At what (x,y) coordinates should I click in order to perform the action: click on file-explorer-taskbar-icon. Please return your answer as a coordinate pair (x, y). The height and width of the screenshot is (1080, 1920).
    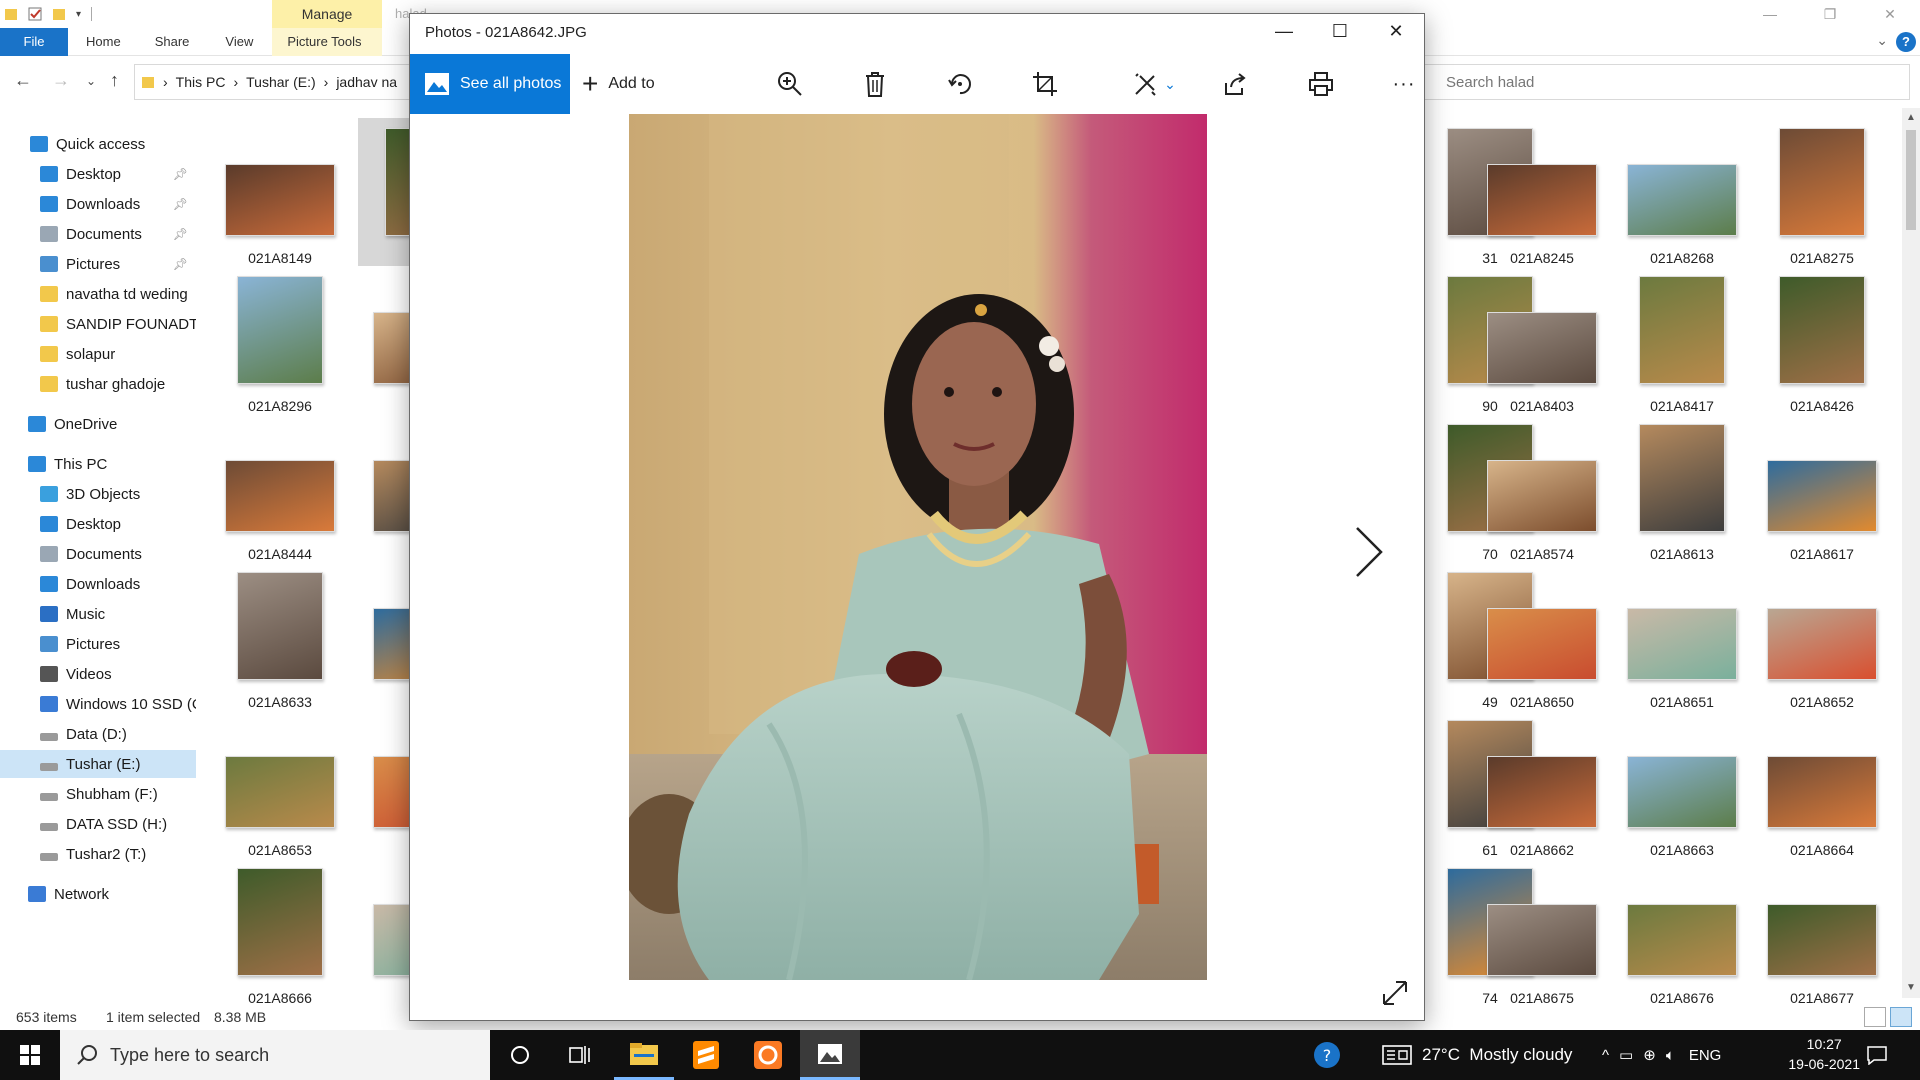
    Looking at the image, I should click on (644, 1055).